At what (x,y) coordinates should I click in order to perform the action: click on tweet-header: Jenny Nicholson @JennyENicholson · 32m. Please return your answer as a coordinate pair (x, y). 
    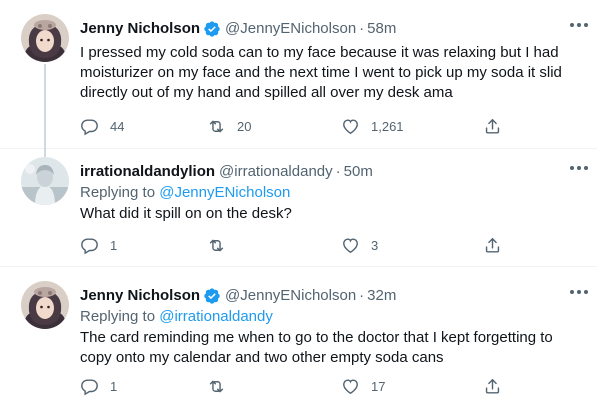
    Looking at the image, I should click on (328, 295).